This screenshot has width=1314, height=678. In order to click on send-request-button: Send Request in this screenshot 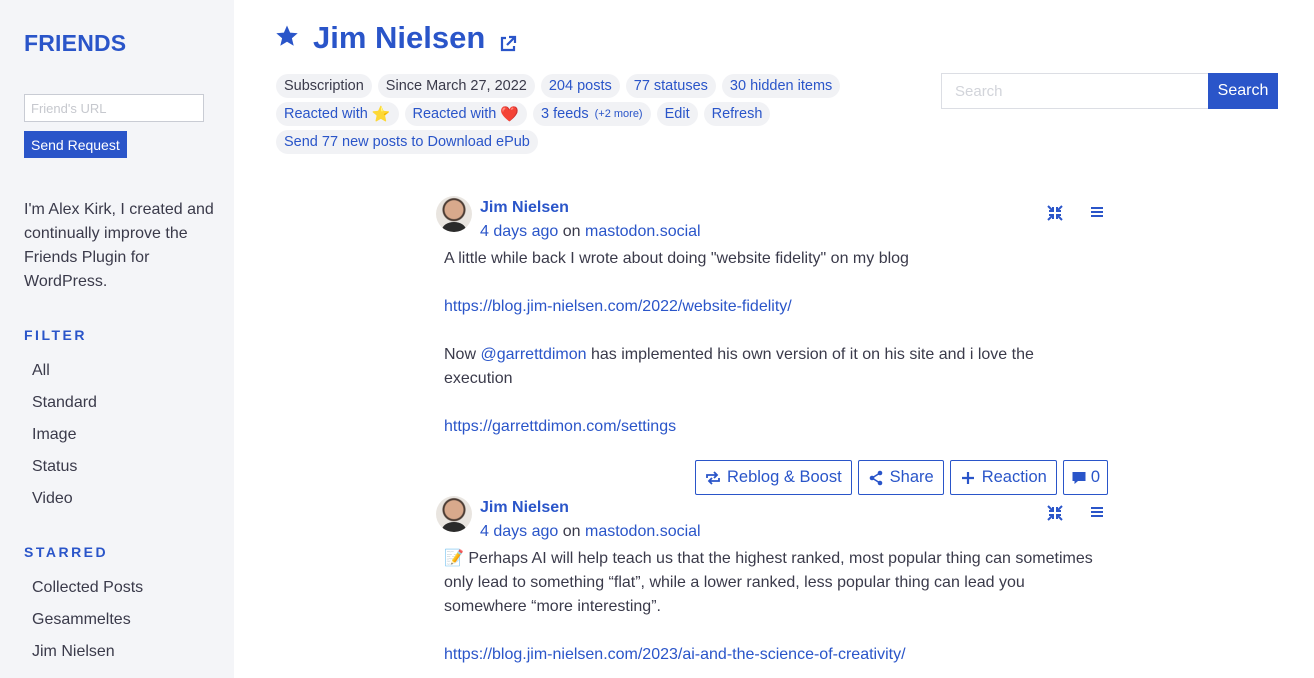, I will do `click(75, 144)`.